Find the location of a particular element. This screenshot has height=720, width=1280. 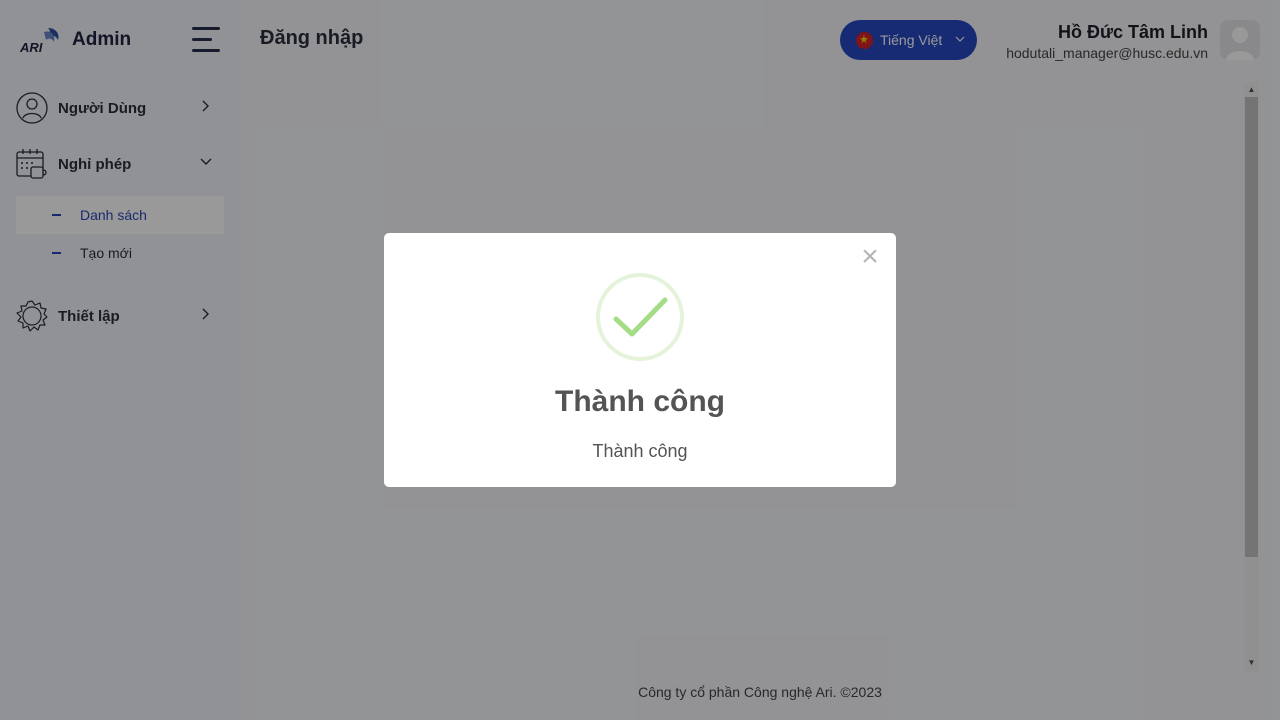

success-dialog: × Thành công Thành công is located at coordinates (640, 360).